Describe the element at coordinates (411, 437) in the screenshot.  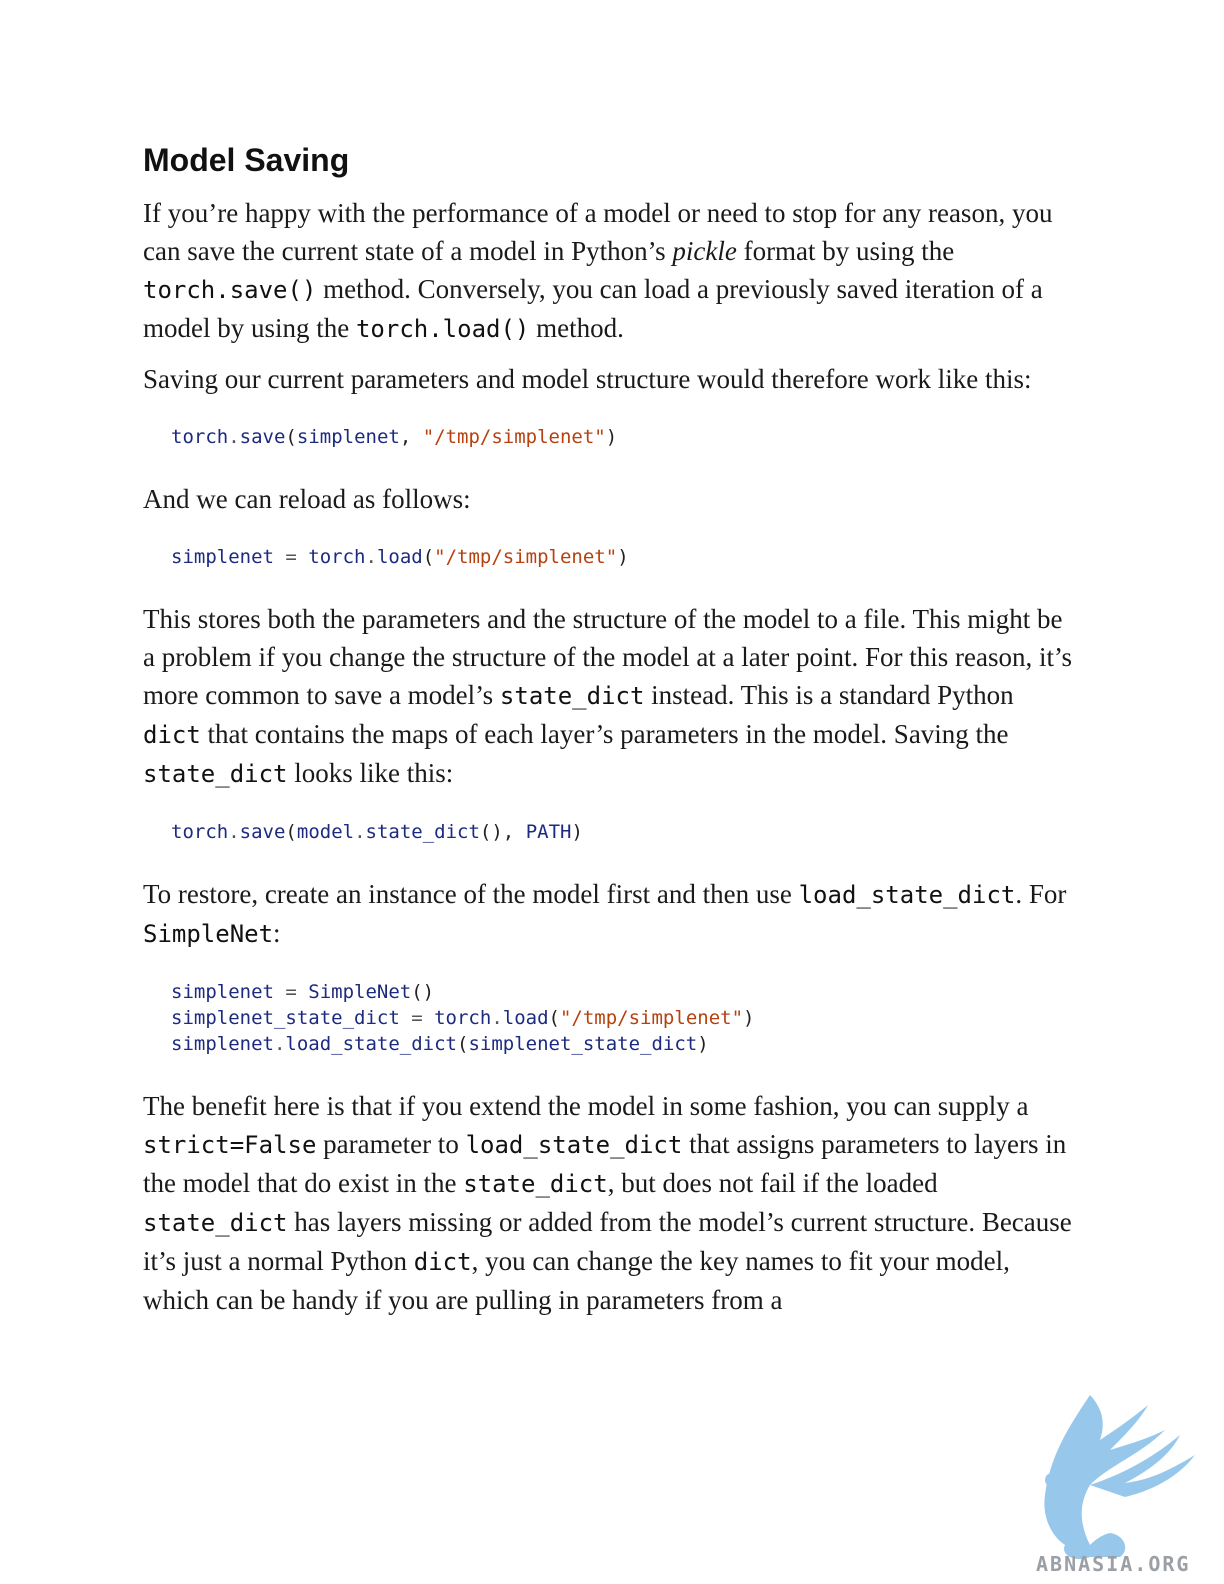
I see `code-token: ,` at that location.